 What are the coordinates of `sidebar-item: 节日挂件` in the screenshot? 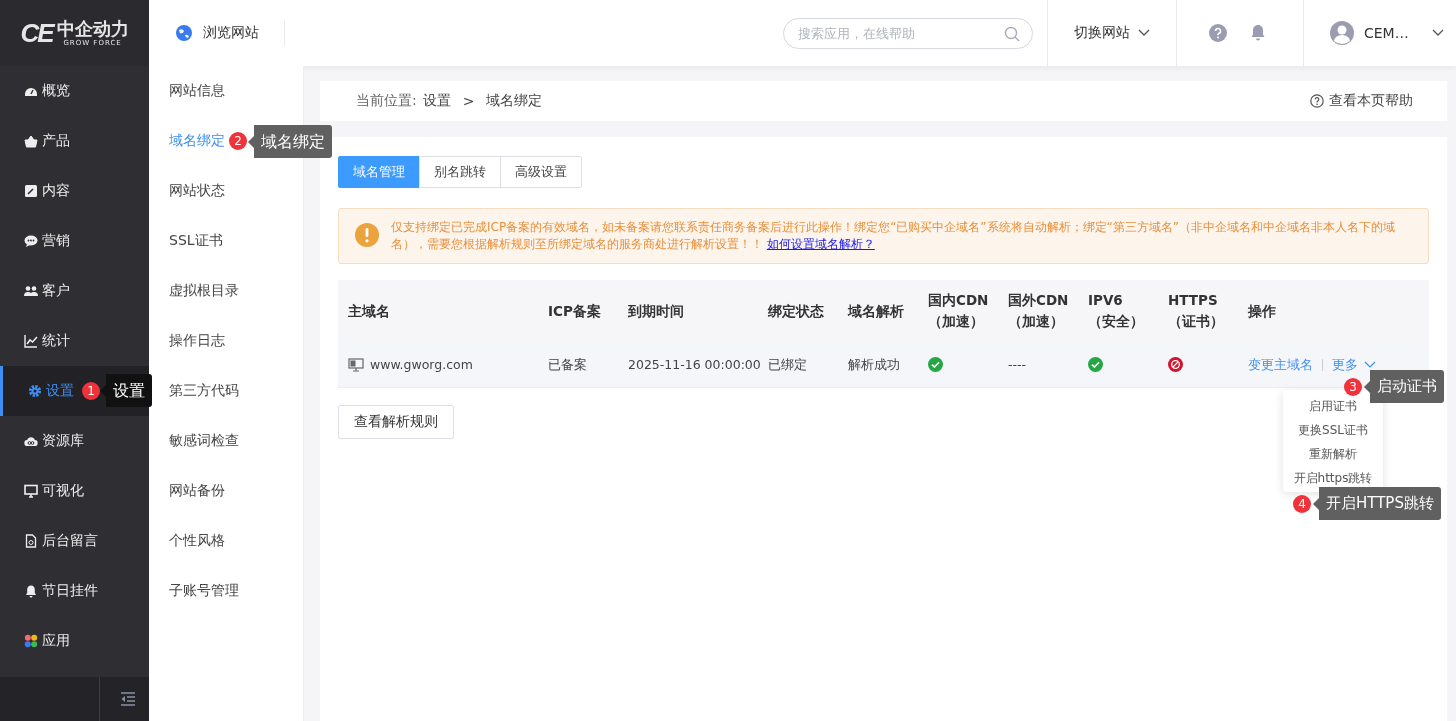 It's located at (74, 591).